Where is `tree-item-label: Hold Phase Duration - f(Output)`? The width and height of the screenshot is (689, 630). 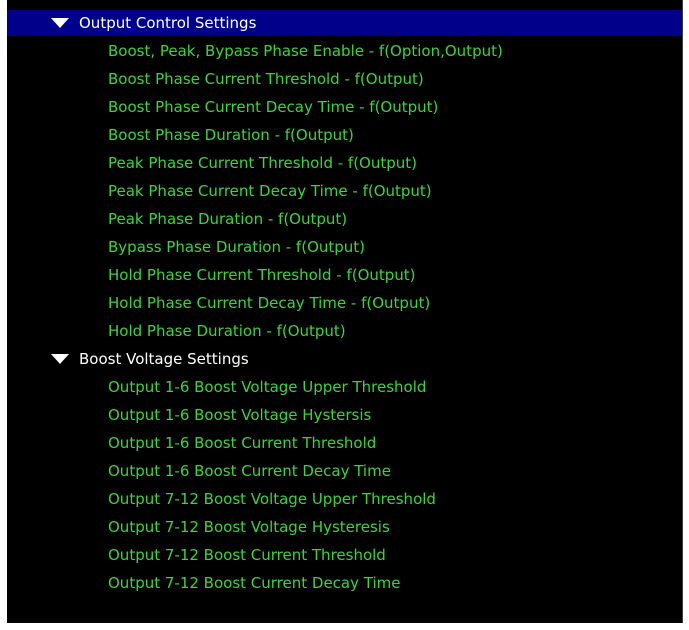
tree-item-label: Hold Phase Duration - f(Output) is located at coordinates (227, 331).